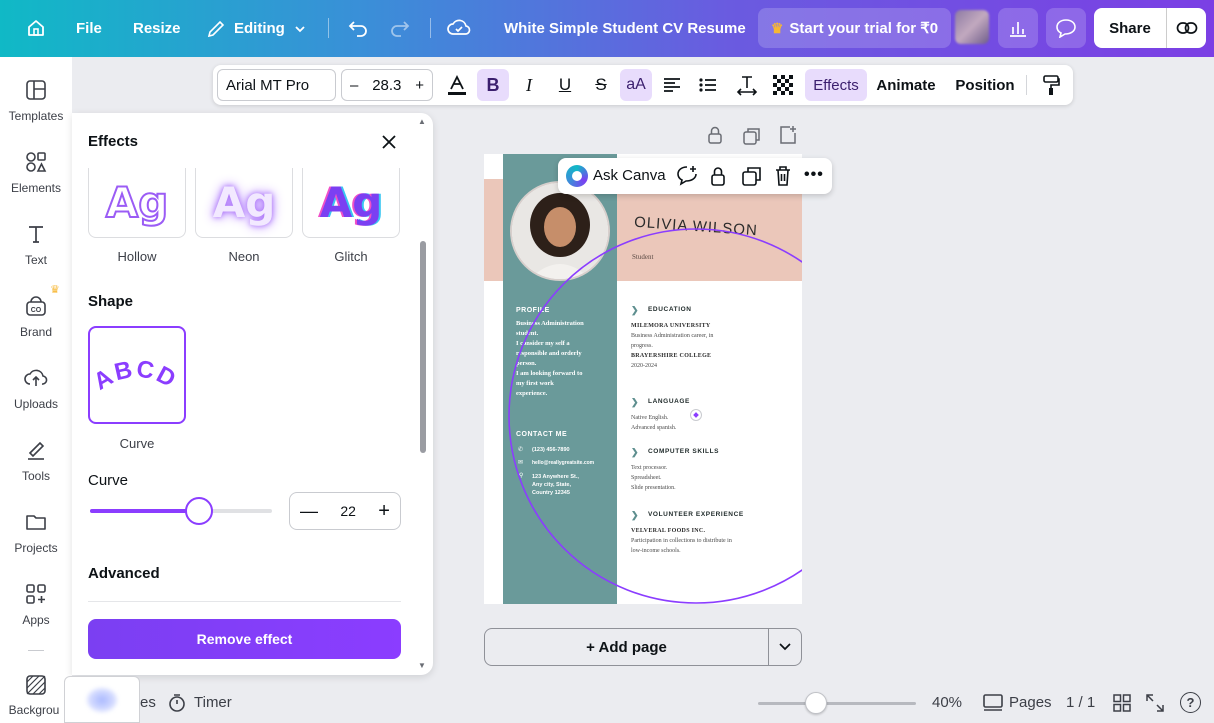 The image size is (1214, 723). I want to click on spacing-icon, so click(747, 85).